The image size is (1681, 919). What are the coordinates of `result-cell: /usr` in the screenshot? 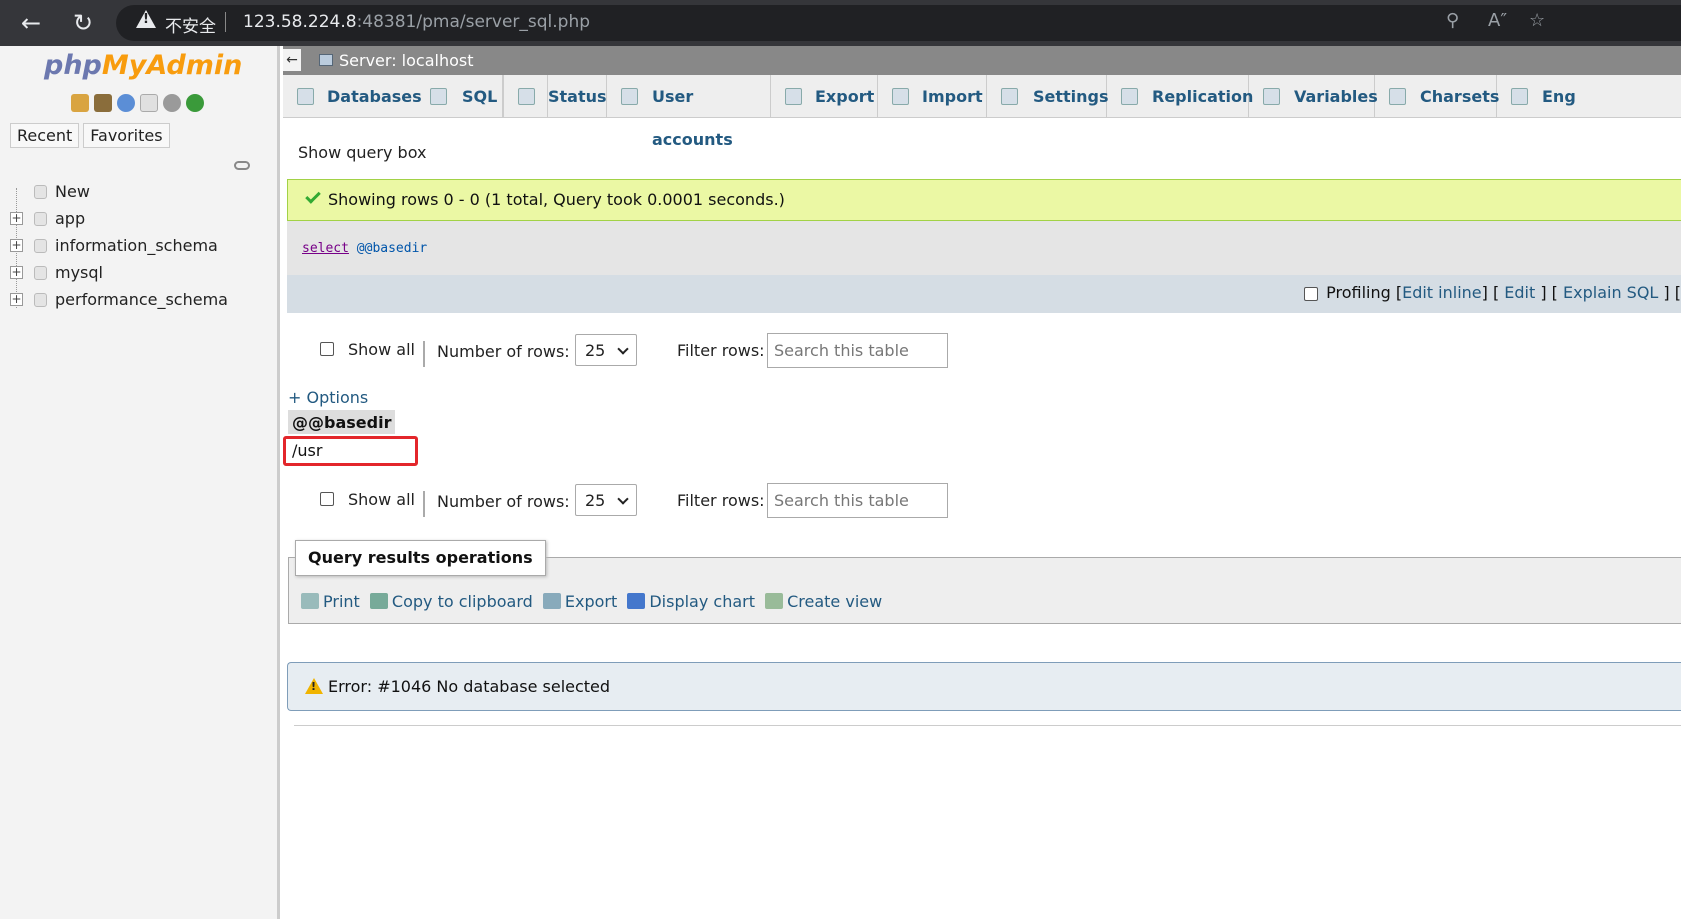 It's located at (350, 451).